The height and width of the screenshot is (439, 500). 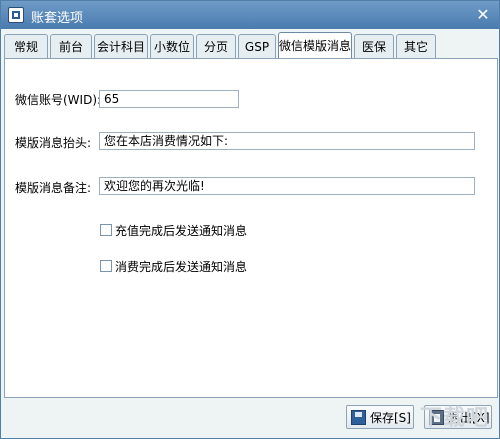 What do you see at coordinates (181, 266) in the screenshot?
I see `consume-notify-label: 消费完成后发送通知消息` at bounding box center [181, 266].